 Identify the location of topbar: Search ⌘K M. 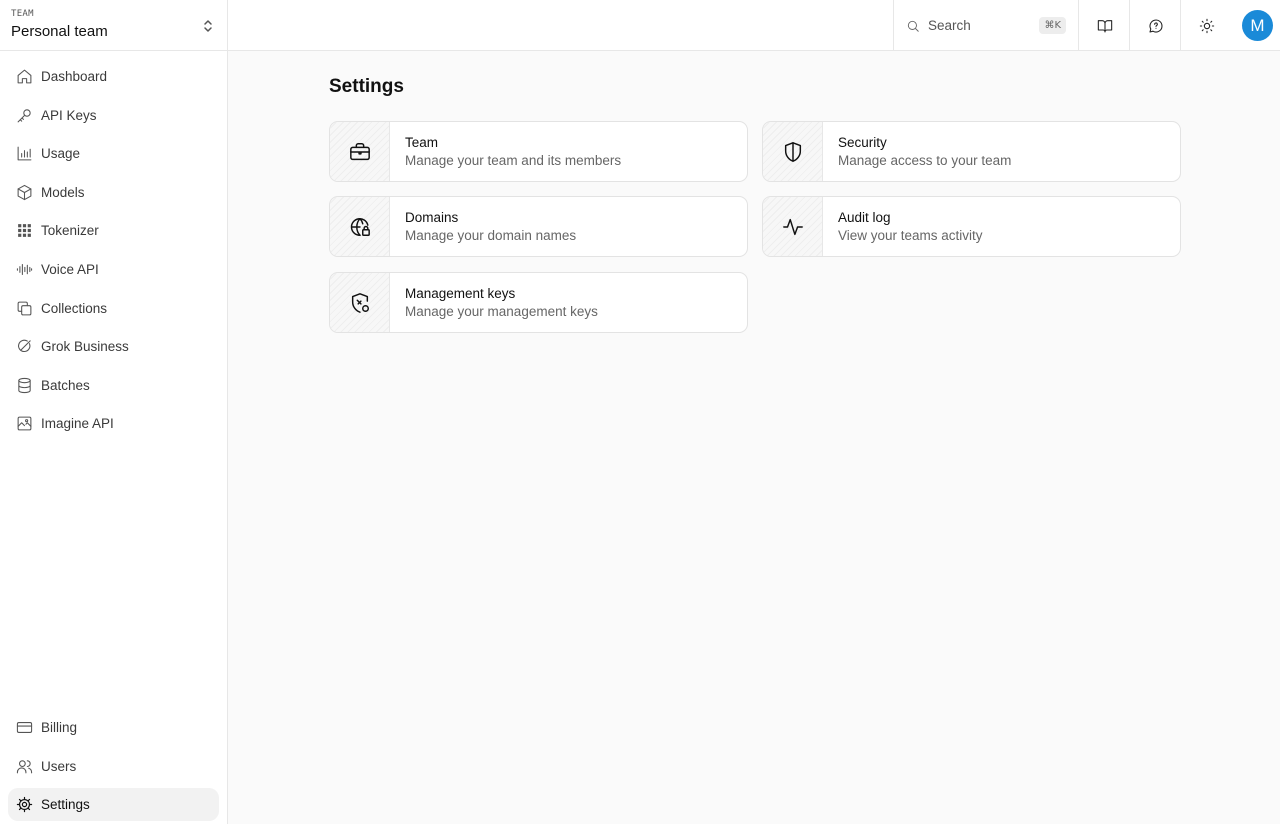
(754, 25).